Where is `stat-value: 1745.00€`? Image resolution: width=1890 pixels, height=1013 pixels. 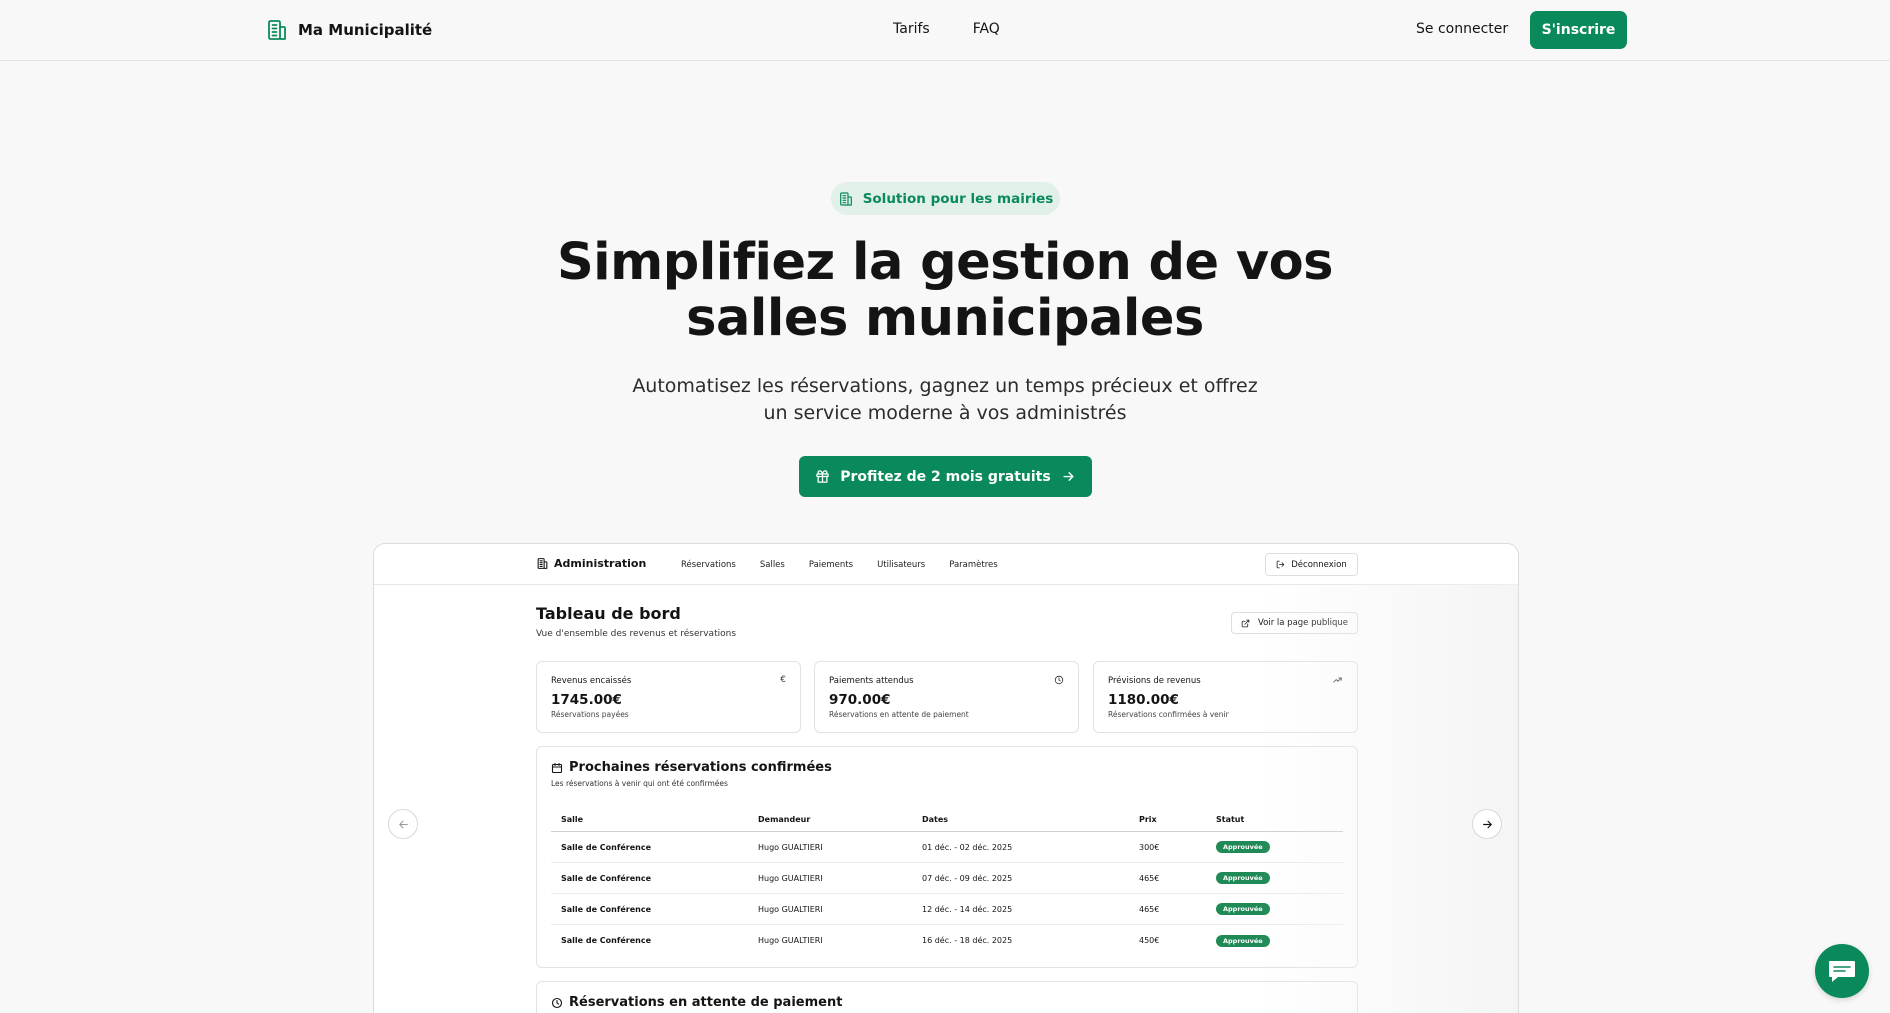 stat-value: 1745.00€ is located at coordinates (586, 700).